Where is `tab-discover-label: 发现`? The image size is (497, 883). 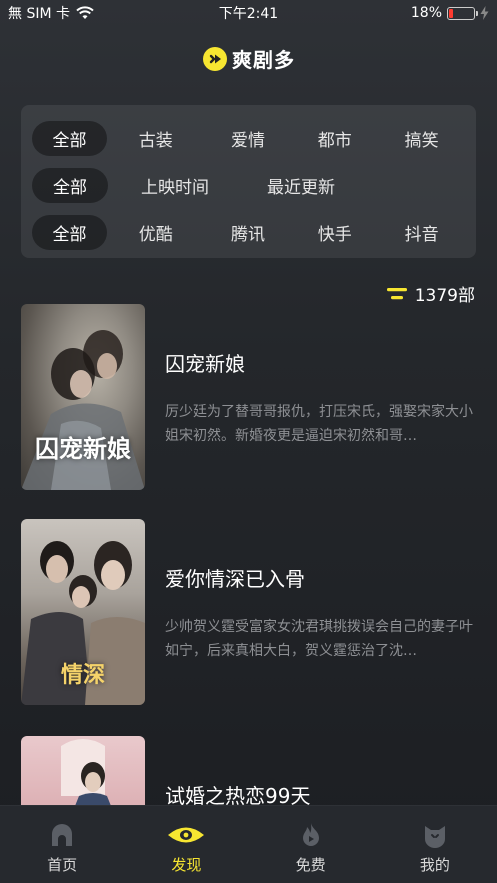 tab-discover-label: 发现 is located at coordinates (186, 865).